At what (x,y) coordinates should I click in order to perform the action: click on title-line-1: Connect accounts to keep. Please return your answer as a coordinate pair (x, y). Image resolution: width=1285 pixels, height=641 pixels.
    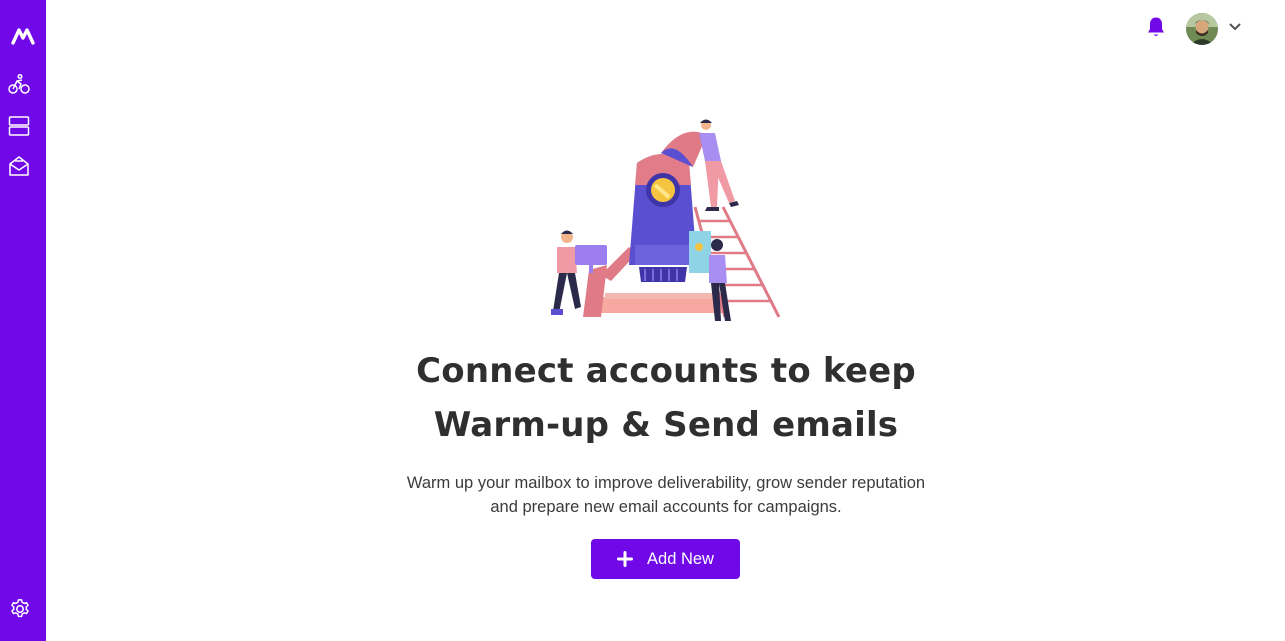
    Looking at the image, I should click on (666, 371).